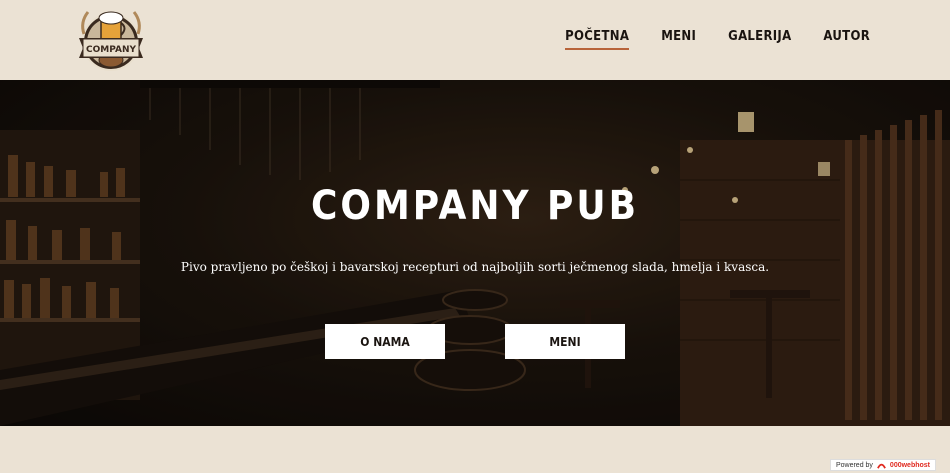  What do you see at coordinates (565, 341) in the screenshot?
I see `menu-button: MENI` at bounding box center [565, 341].